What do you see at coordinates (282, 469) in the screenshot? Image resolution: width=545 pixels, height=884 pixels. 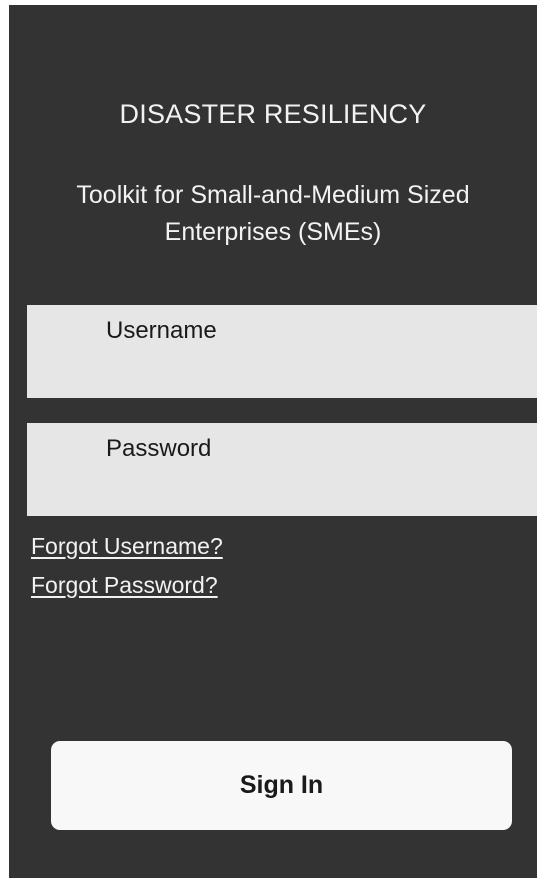 I see `password-input: Password` at bounding box center [282, 469].